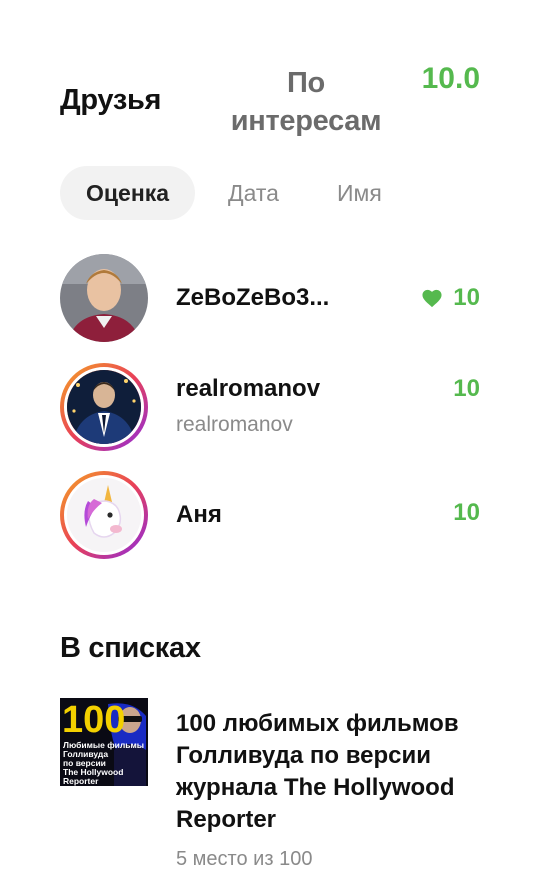 This screenshot has width=552, height=883. What do you see at coordinates (253, 193) in the screenshot?
I see `sort-by-date: Дата` at bounding box center [253, 193].